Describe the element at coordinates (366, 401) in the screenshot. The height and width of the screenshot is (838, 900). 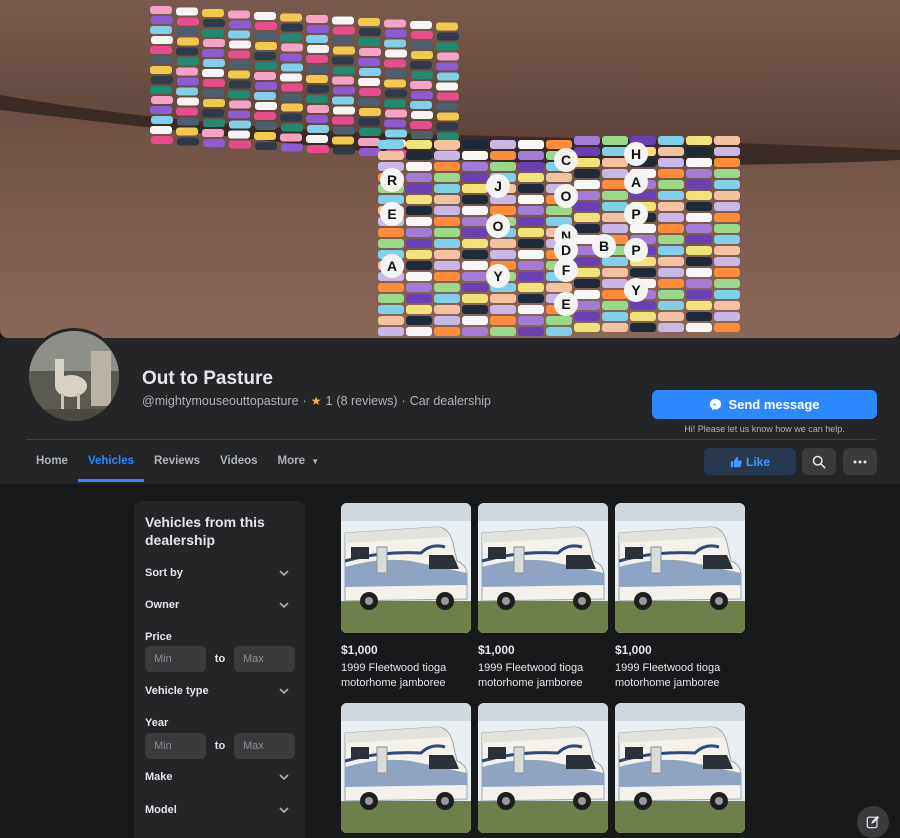
I see `reviews-count: (8 reviews)` at that location.